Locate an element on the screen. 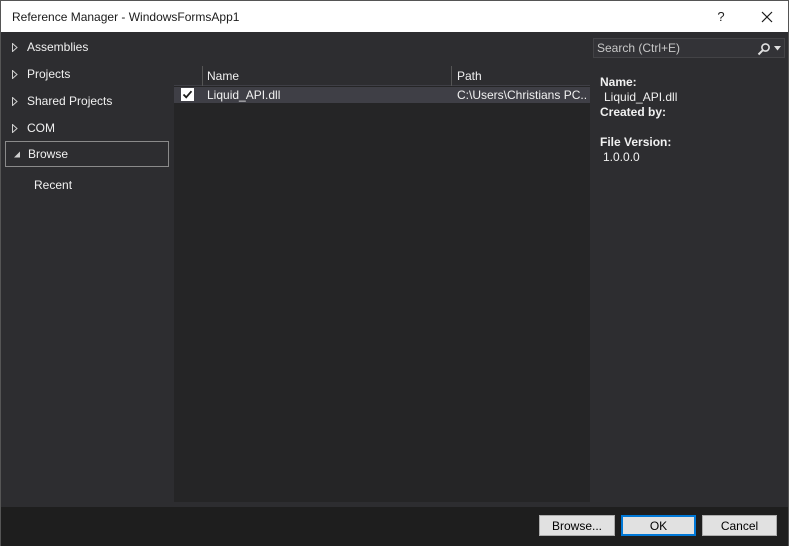 The image size is (789, 546). close-icon is located at coordinates (767, 16).